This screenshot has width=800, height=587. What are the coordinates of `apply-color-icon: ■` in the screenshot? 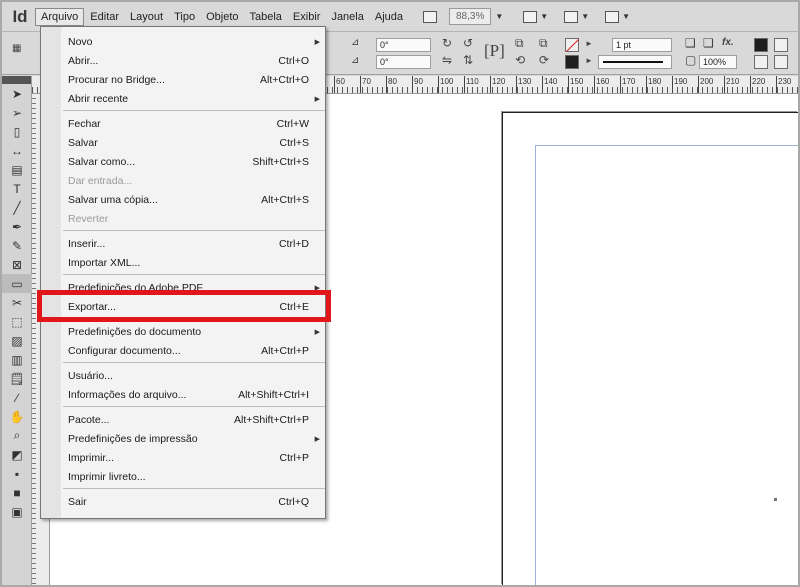 It's located at (17, 492).